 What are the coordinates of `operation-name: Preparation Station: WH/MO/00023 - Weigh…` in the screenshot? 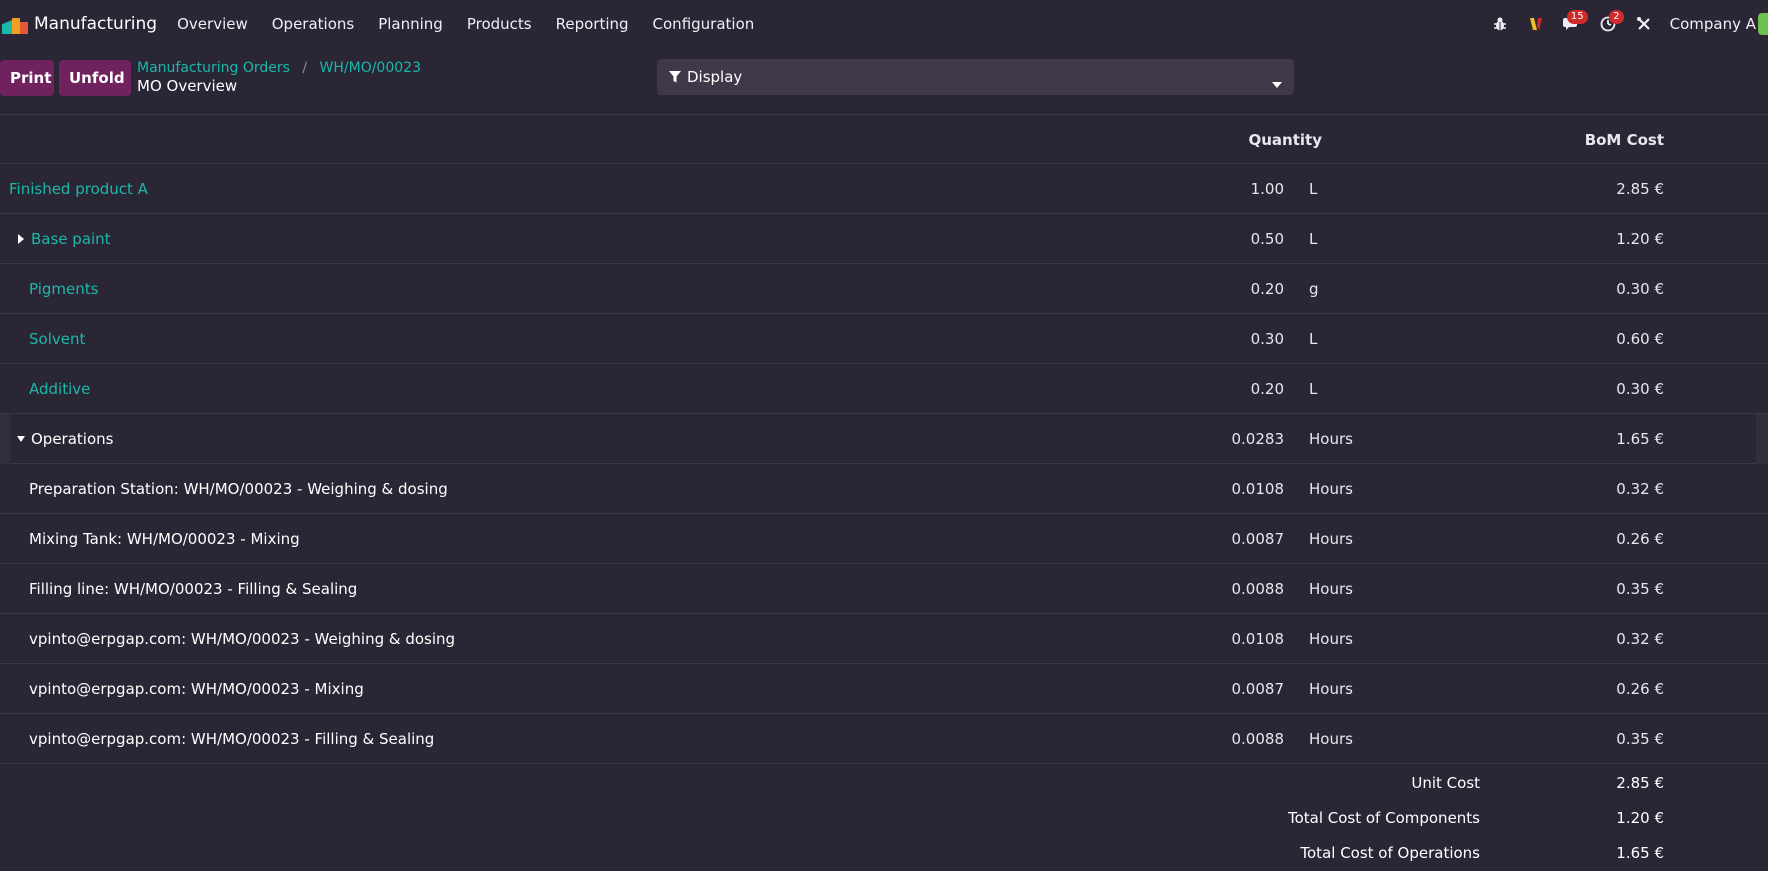 It's located at (238, 489).